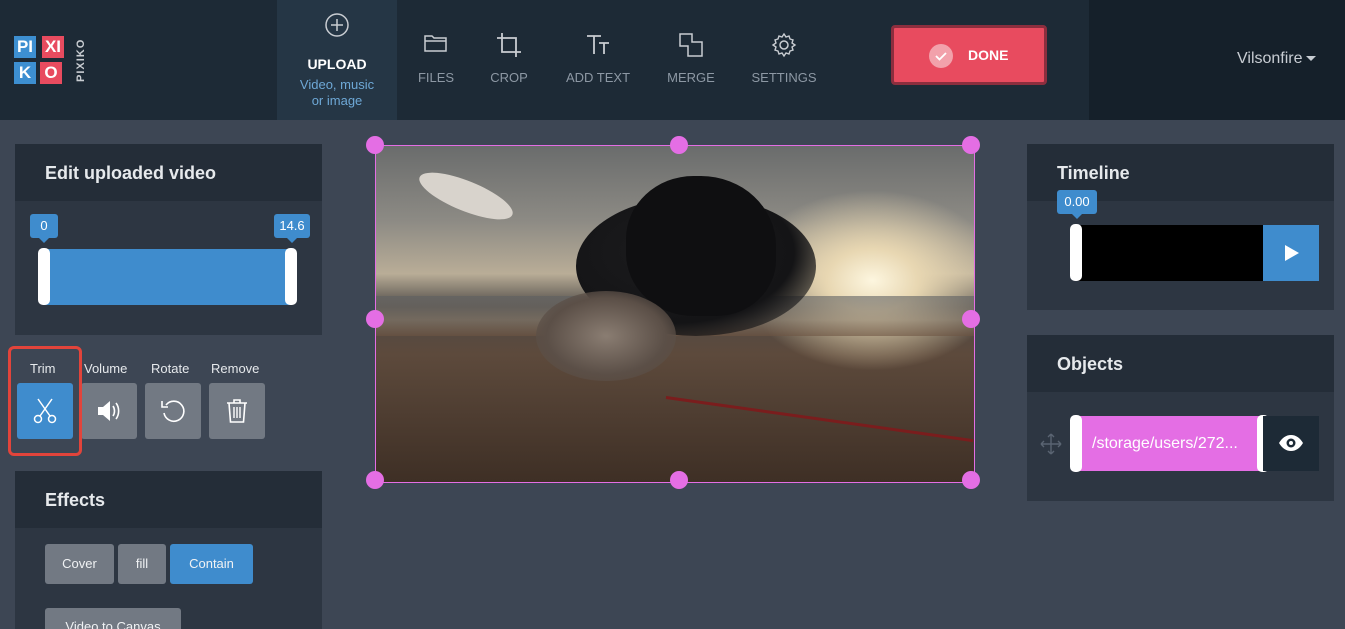 The width and height of the screenshot is (1345, 629). I want to click on timeline-playhead, so click(1076, 252).